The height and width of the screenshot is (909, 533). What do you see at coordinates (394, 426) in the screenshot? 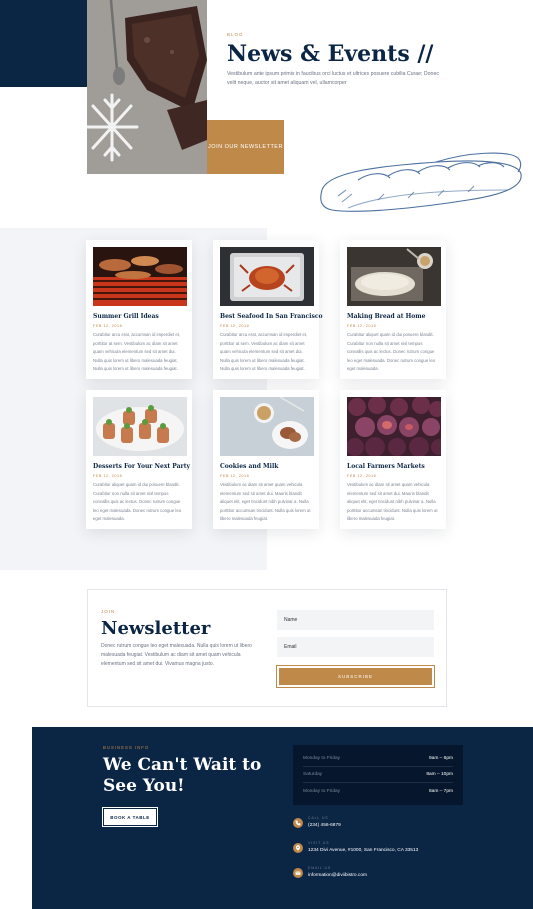
I see `post-thumbnail-figs` at bounding box center [394, 426].